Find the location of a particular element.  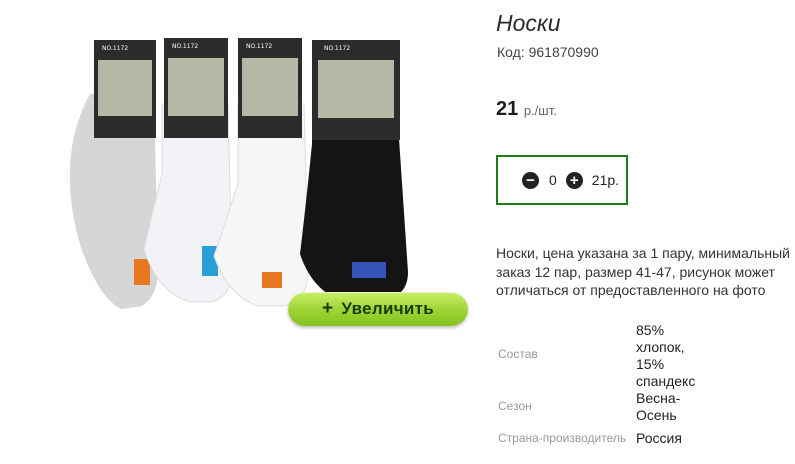

property-value: Россия is located at coordinates (659, 438).